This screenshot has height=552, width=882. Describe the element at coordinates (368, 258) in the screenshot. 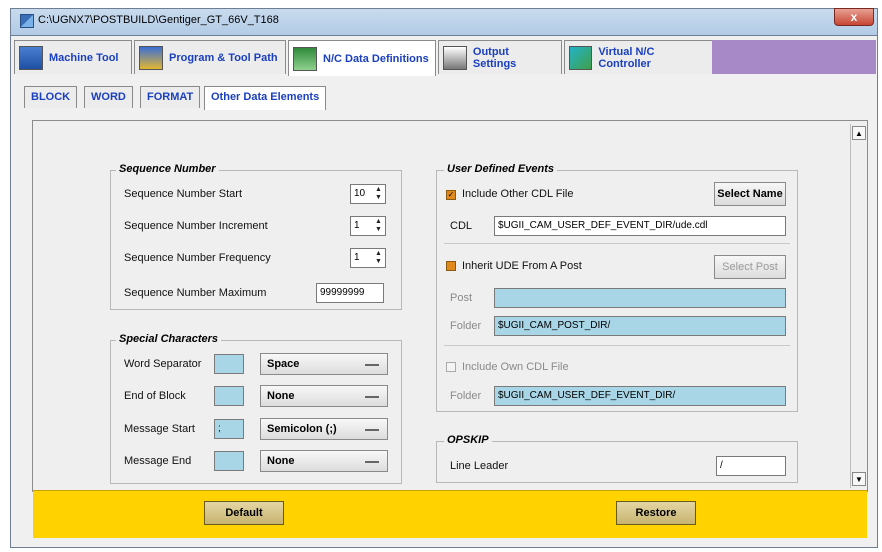

I see `seq-frequency-spinner: 1 ▲ ▼` at that location.